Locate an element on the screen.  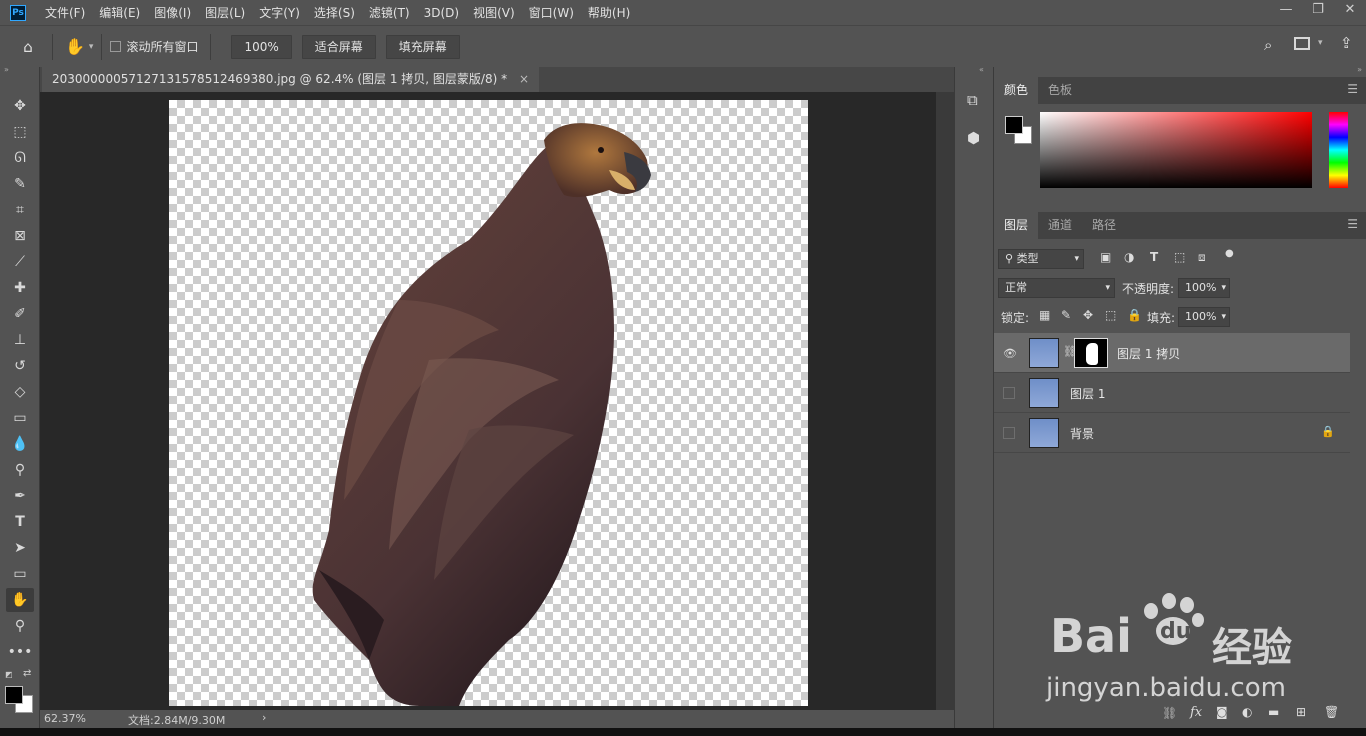
layer-row: 👁 ⛓ 图层 1 拷贝 is located at coordinates (1172, 353).